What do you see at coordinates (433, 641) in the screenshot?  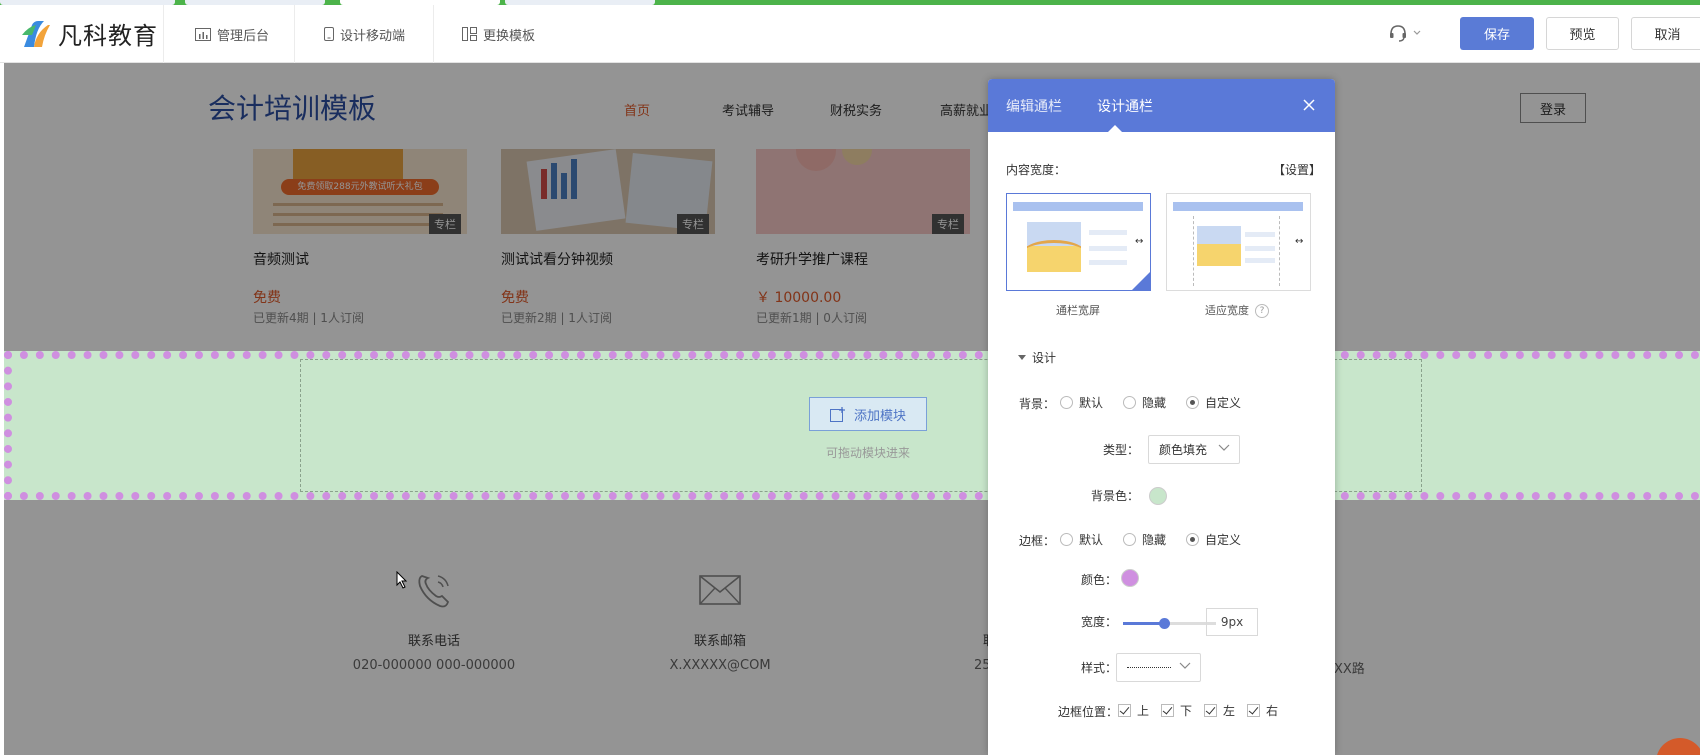 I see `footer-label: 联系电话` at bounding box center [433, 641].